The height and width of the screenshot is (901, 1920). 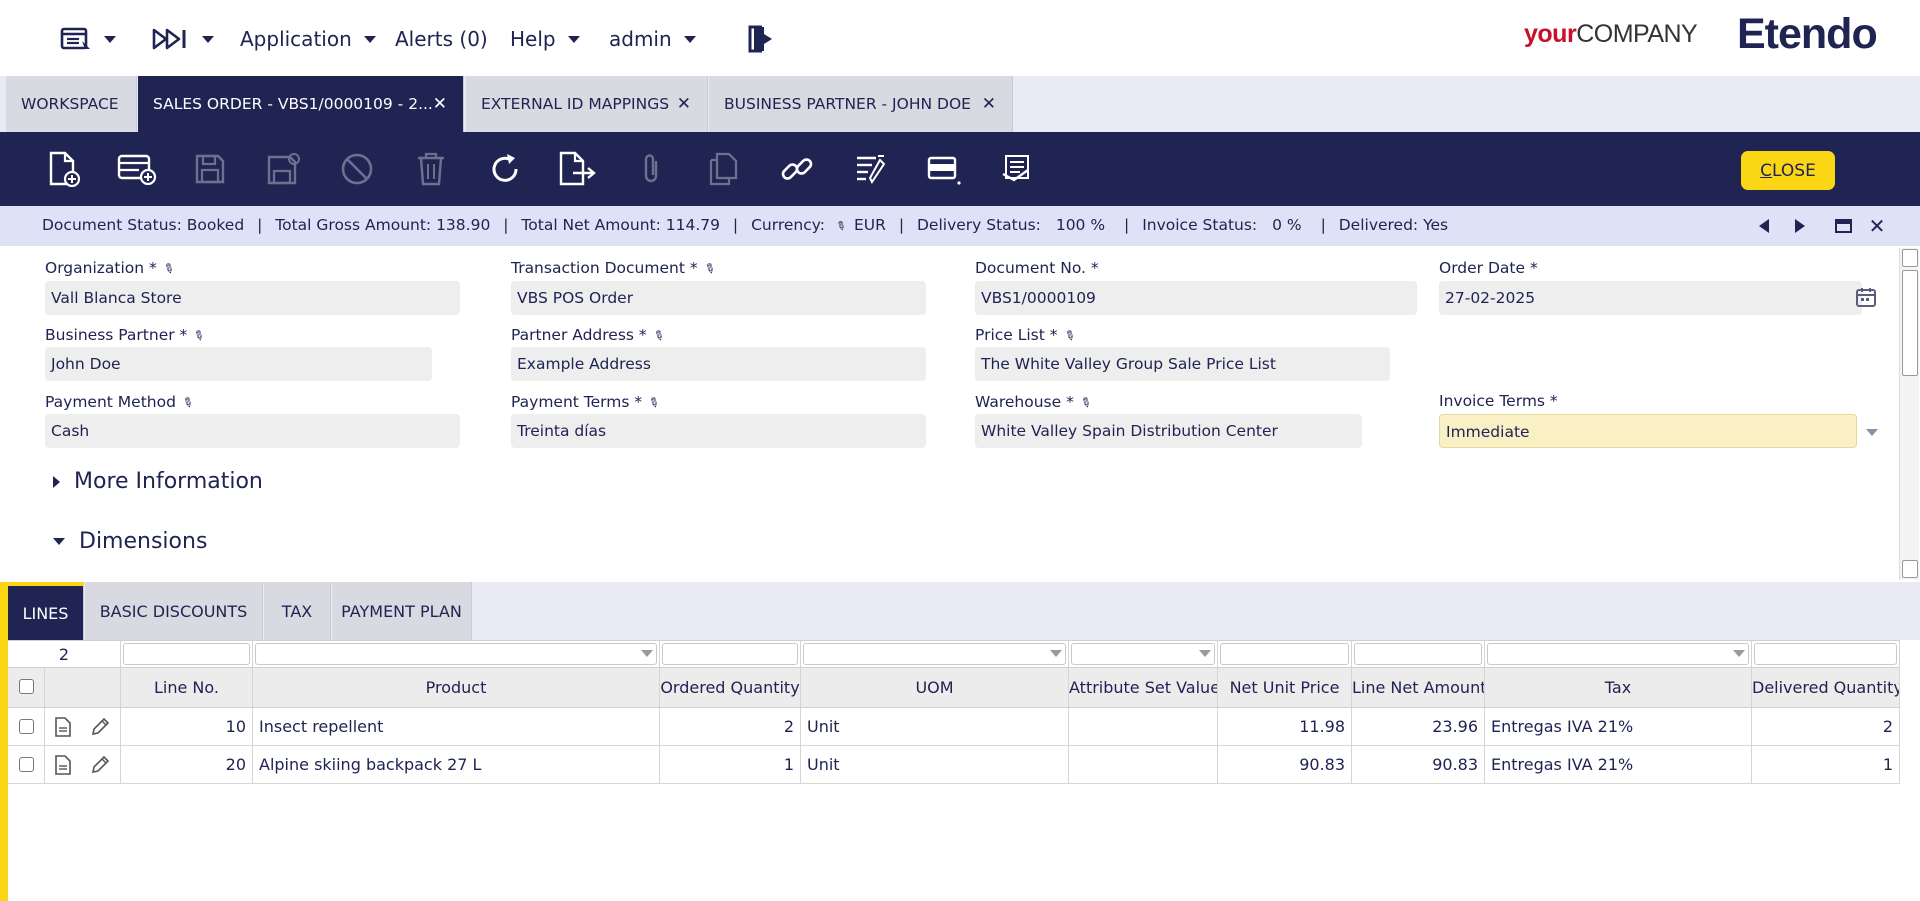 I want to click on logout-button, so click(x=760, y=39).